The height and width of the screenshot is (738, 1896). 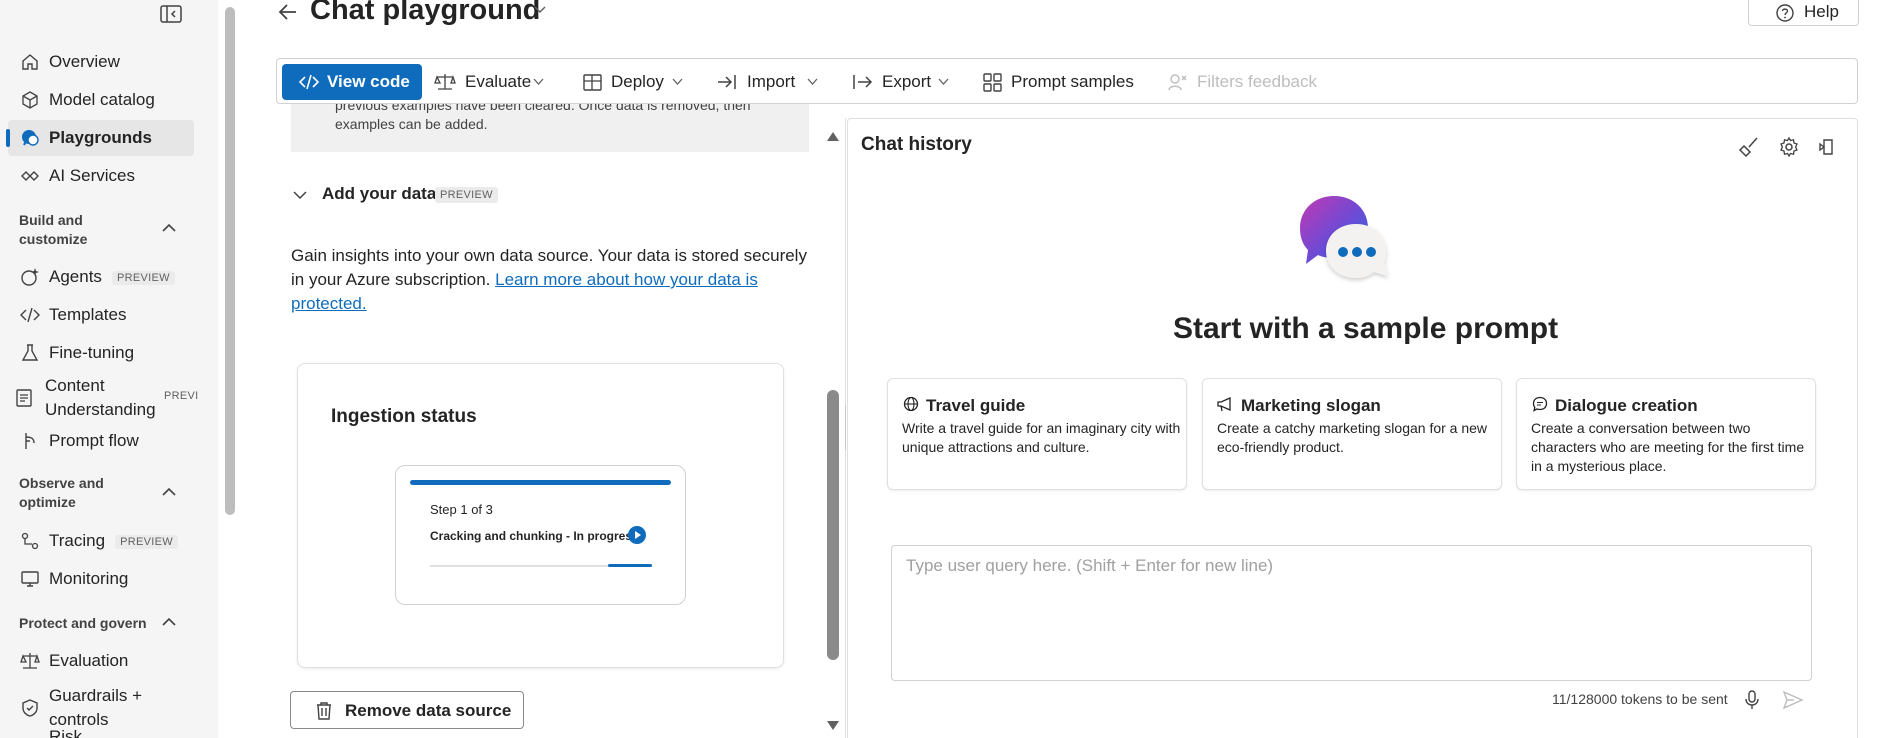 I want to click on back-arrow-icon, so click(x=288, y=12).